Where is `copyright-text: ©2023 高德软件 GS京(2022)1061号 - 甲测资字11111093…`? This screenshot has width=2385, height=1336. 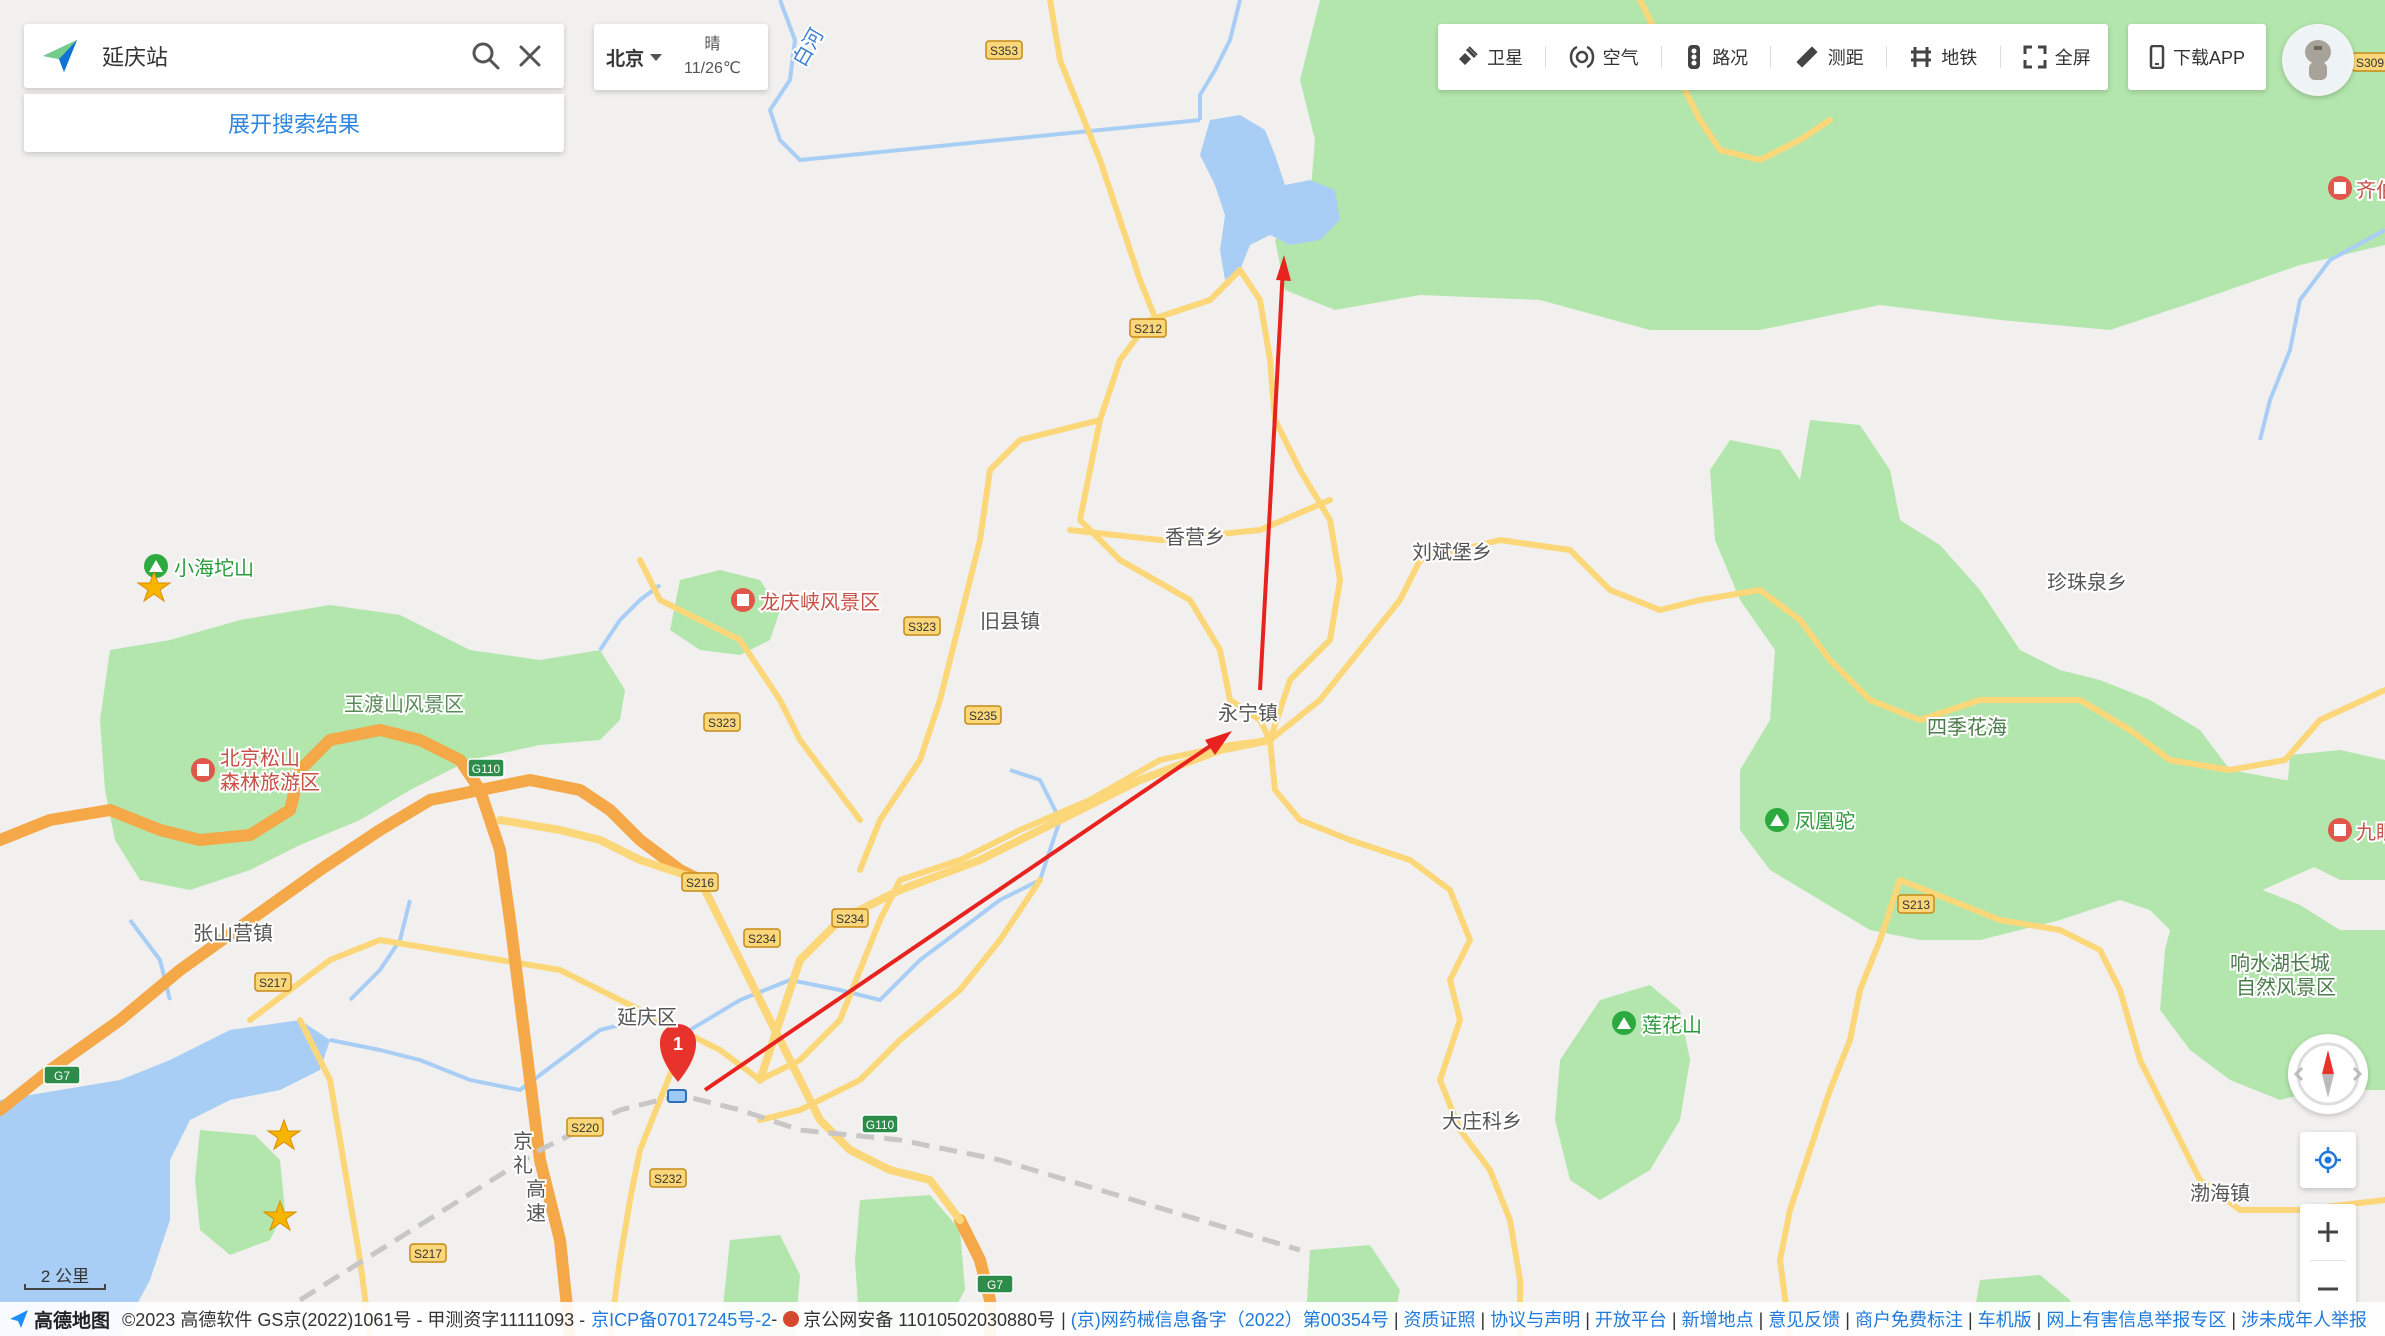
copyright-text: ©2023 高德软件 GS京(2022)1061号 - 甲测资字11111093… is located at coordinates (354, 1320).